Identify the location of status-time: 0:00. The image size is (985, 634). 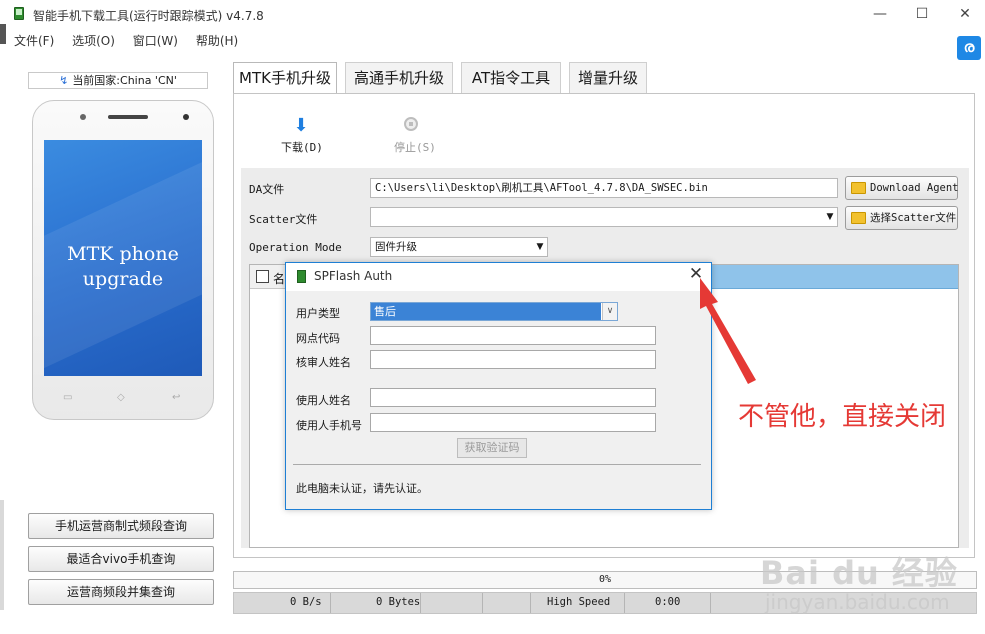
(668, 602).